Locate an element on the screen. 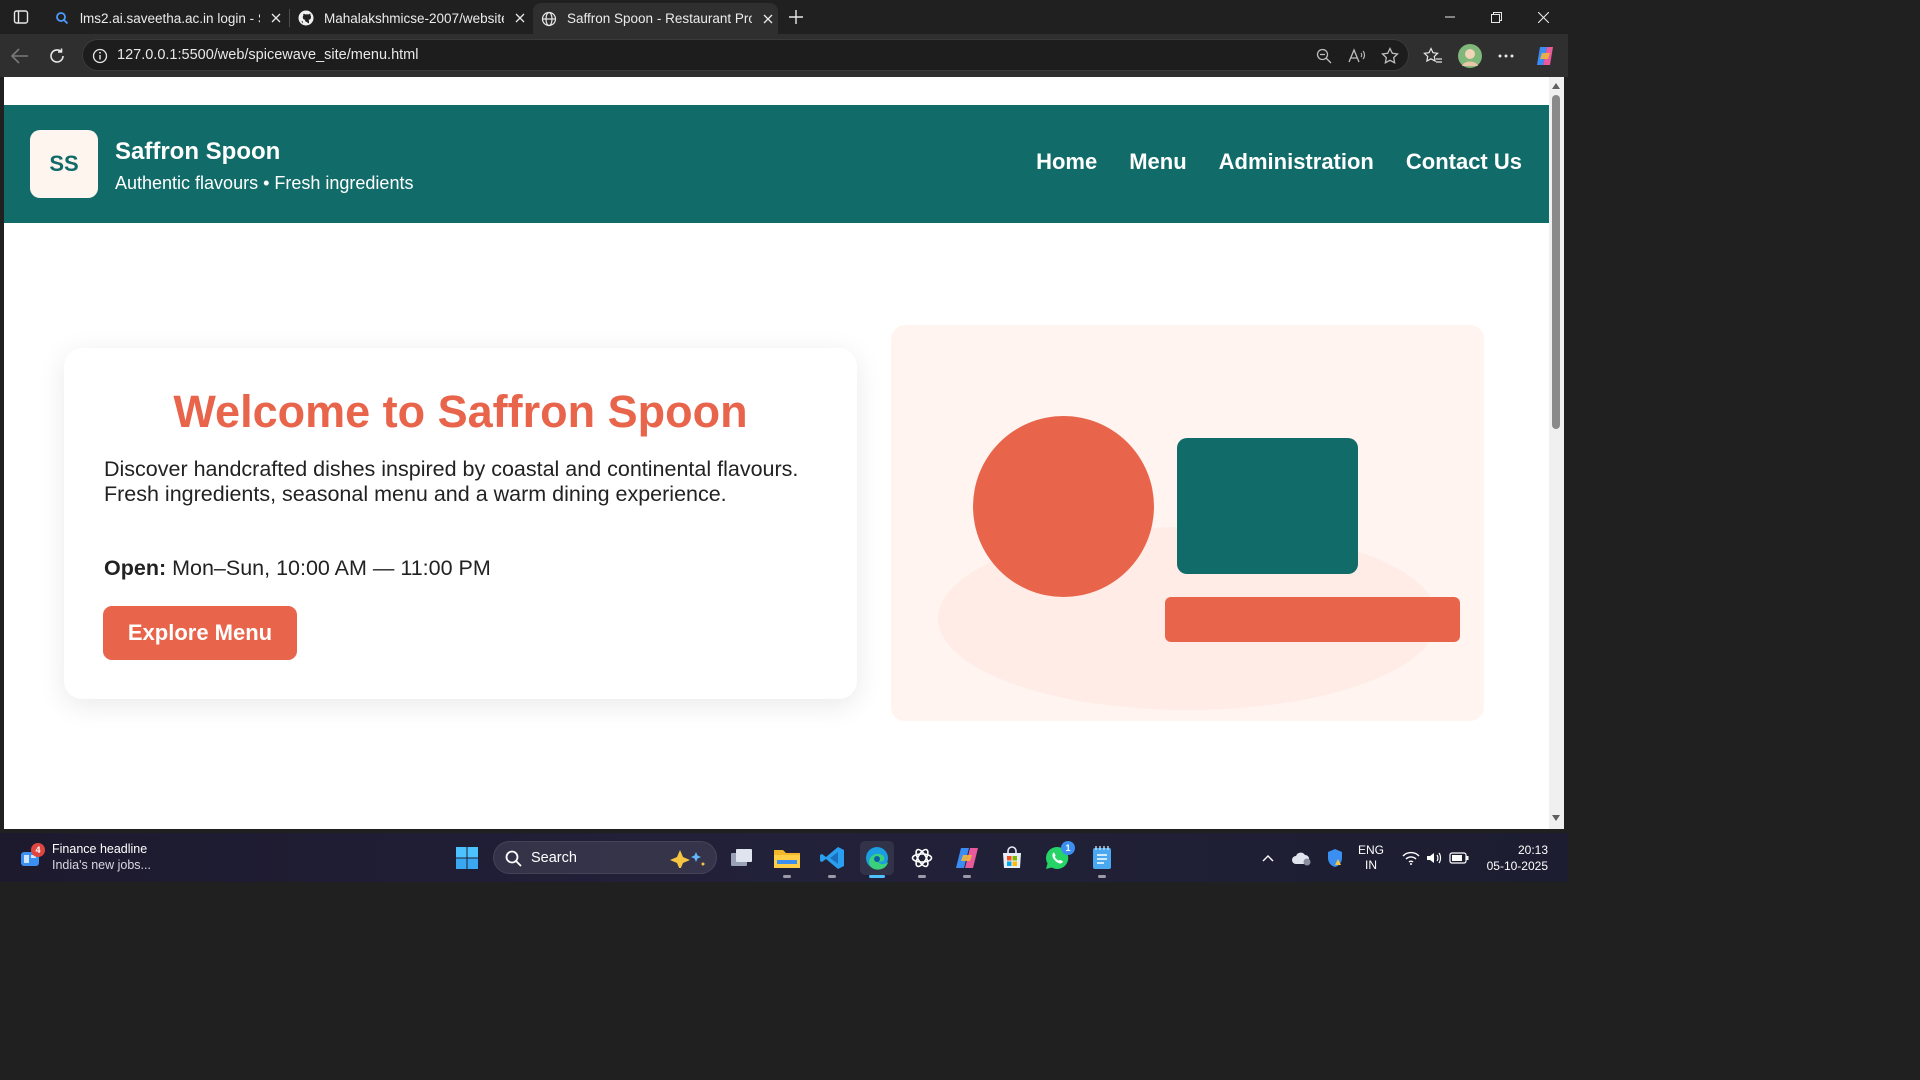 The image size is (1920, 1080). start-windows-icon is located at coordinates (467, 858).